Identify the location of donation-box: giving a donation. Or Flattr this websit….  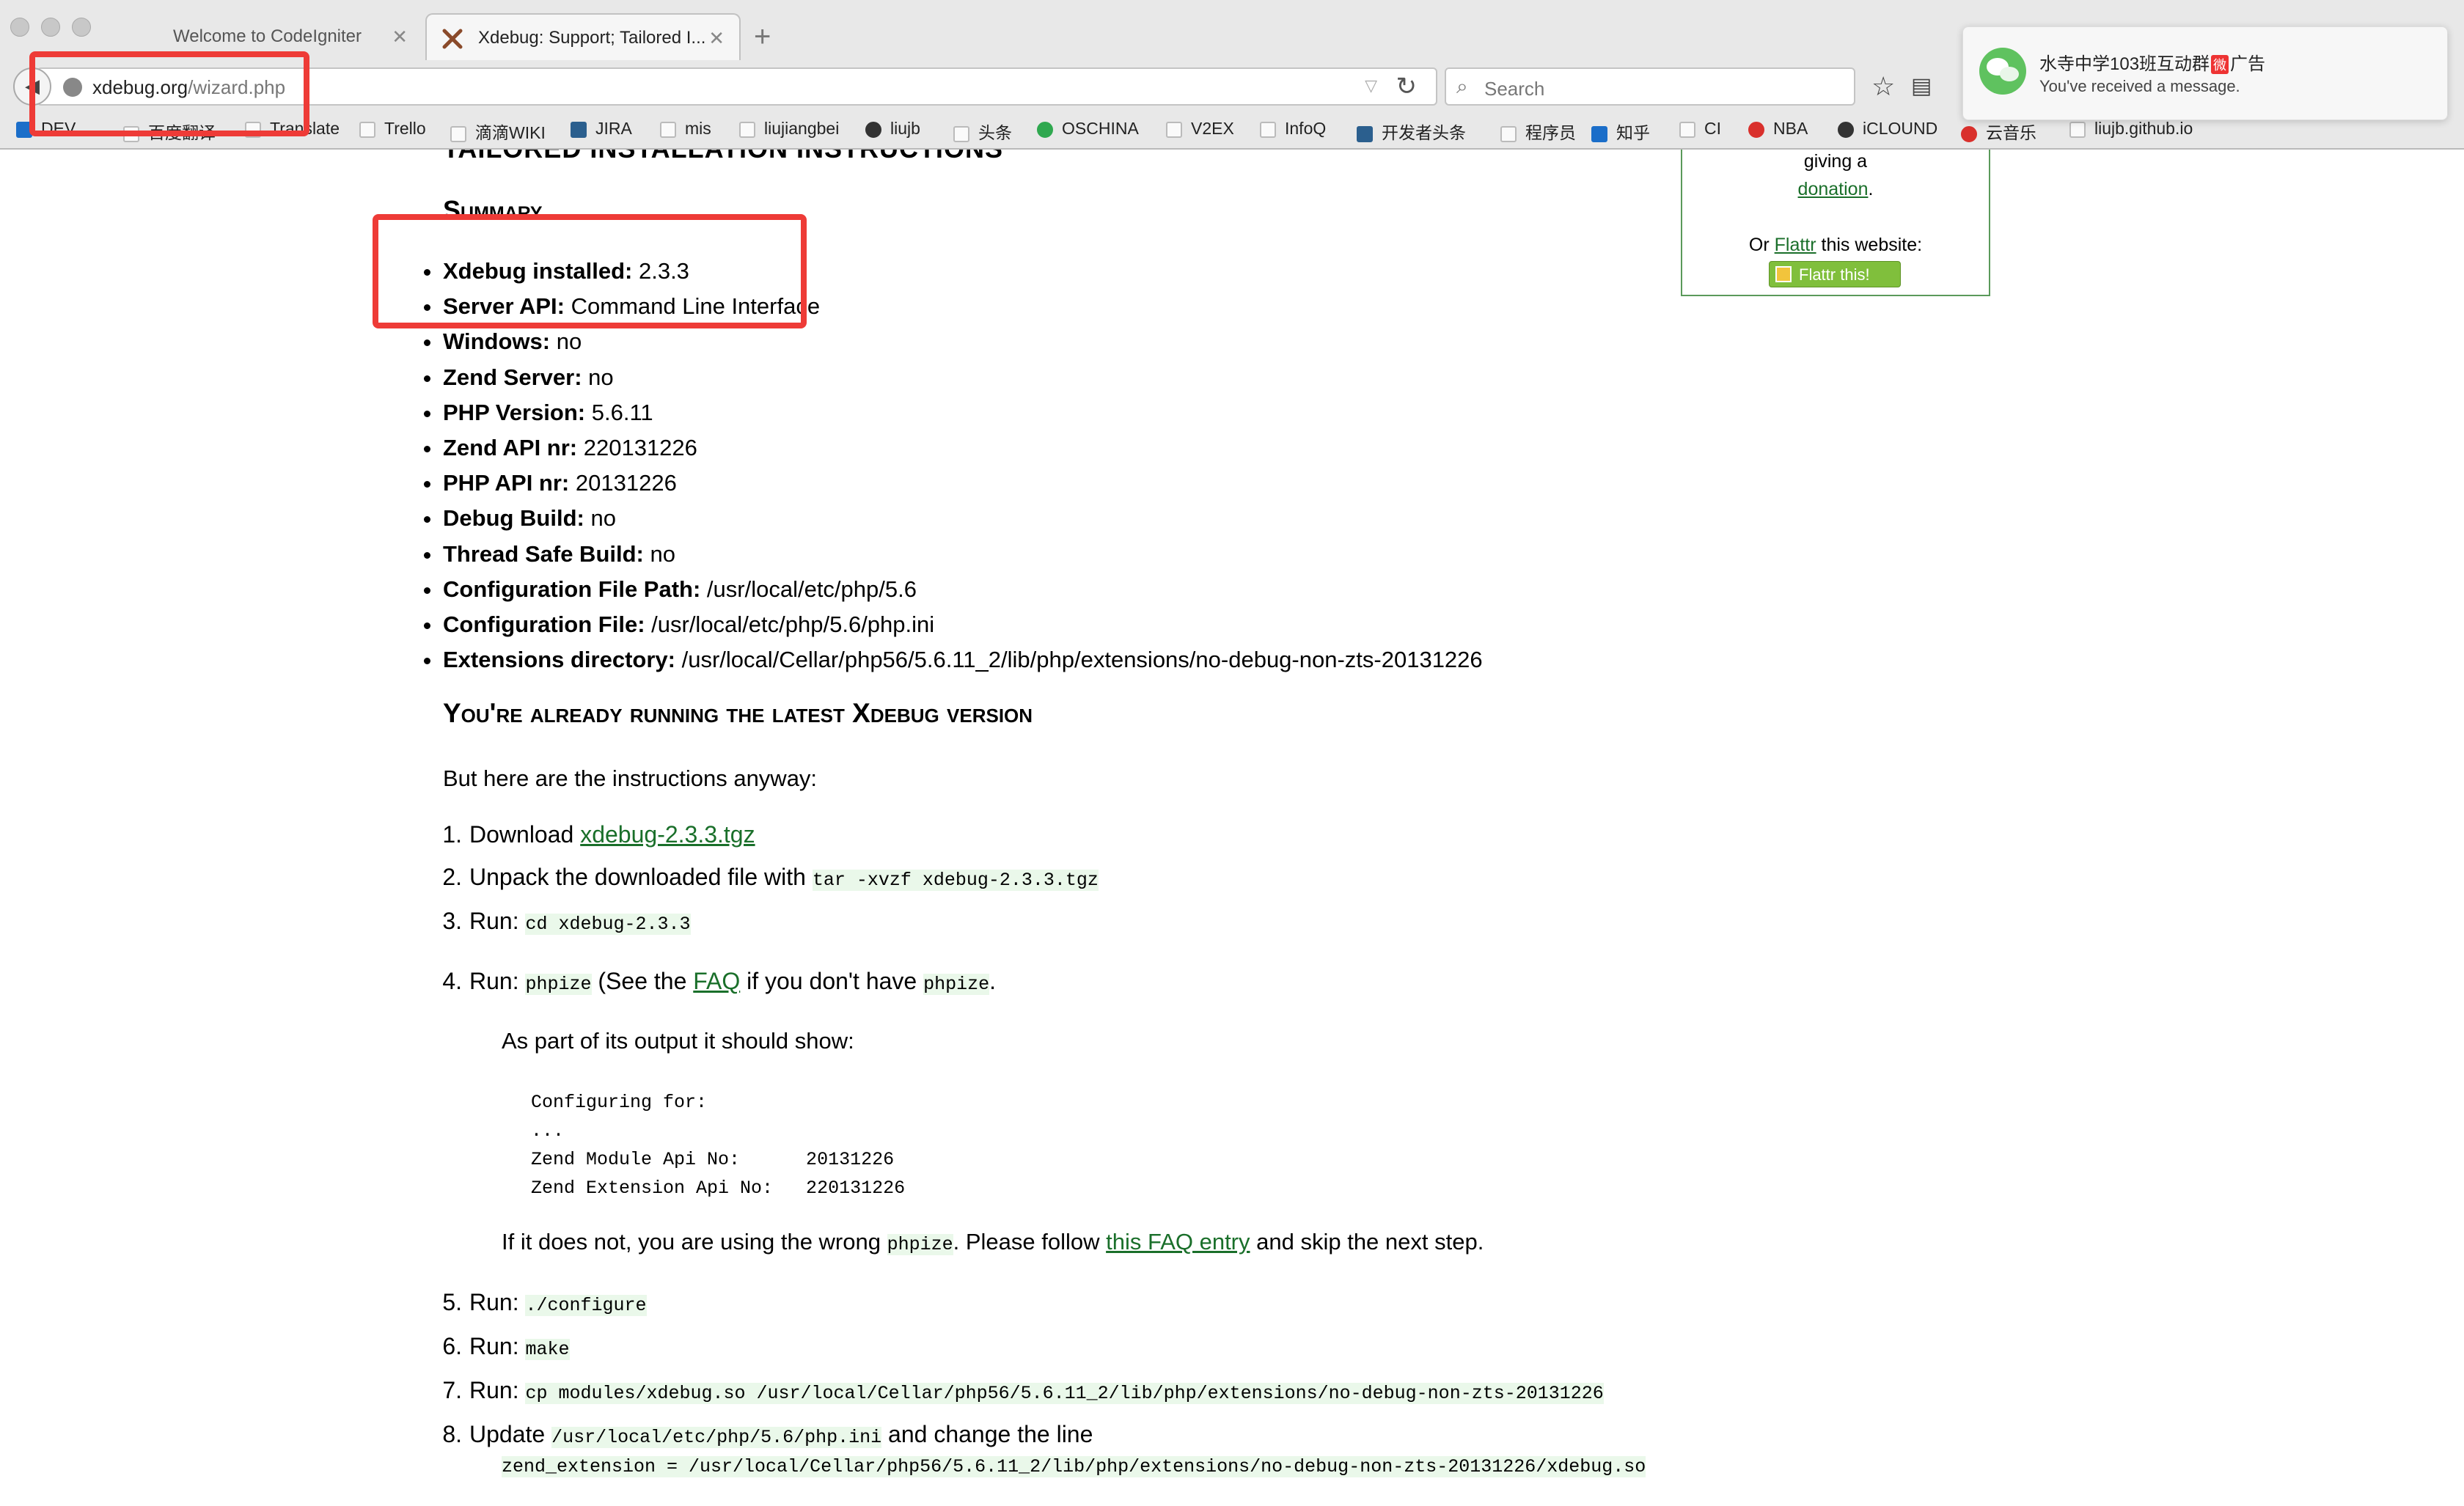
(1835, 223).